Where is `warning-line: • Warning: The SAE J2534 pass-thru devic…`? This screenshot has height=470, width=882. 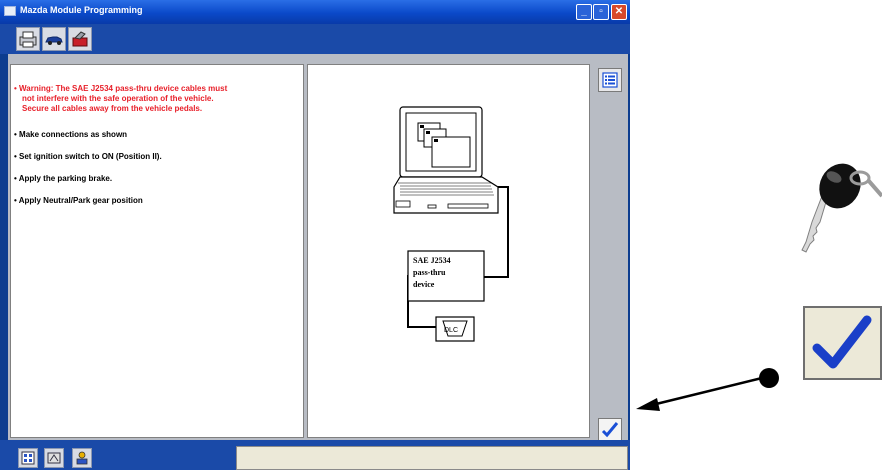
warning-line: • Warning: The SAE J2534 pass-thru devic… is located at coordinates (121, 88).